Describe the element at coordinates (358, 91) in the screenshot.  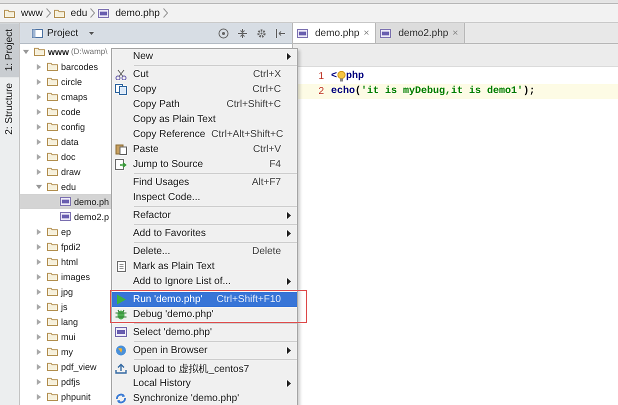
I see `code-text: (` at that location.